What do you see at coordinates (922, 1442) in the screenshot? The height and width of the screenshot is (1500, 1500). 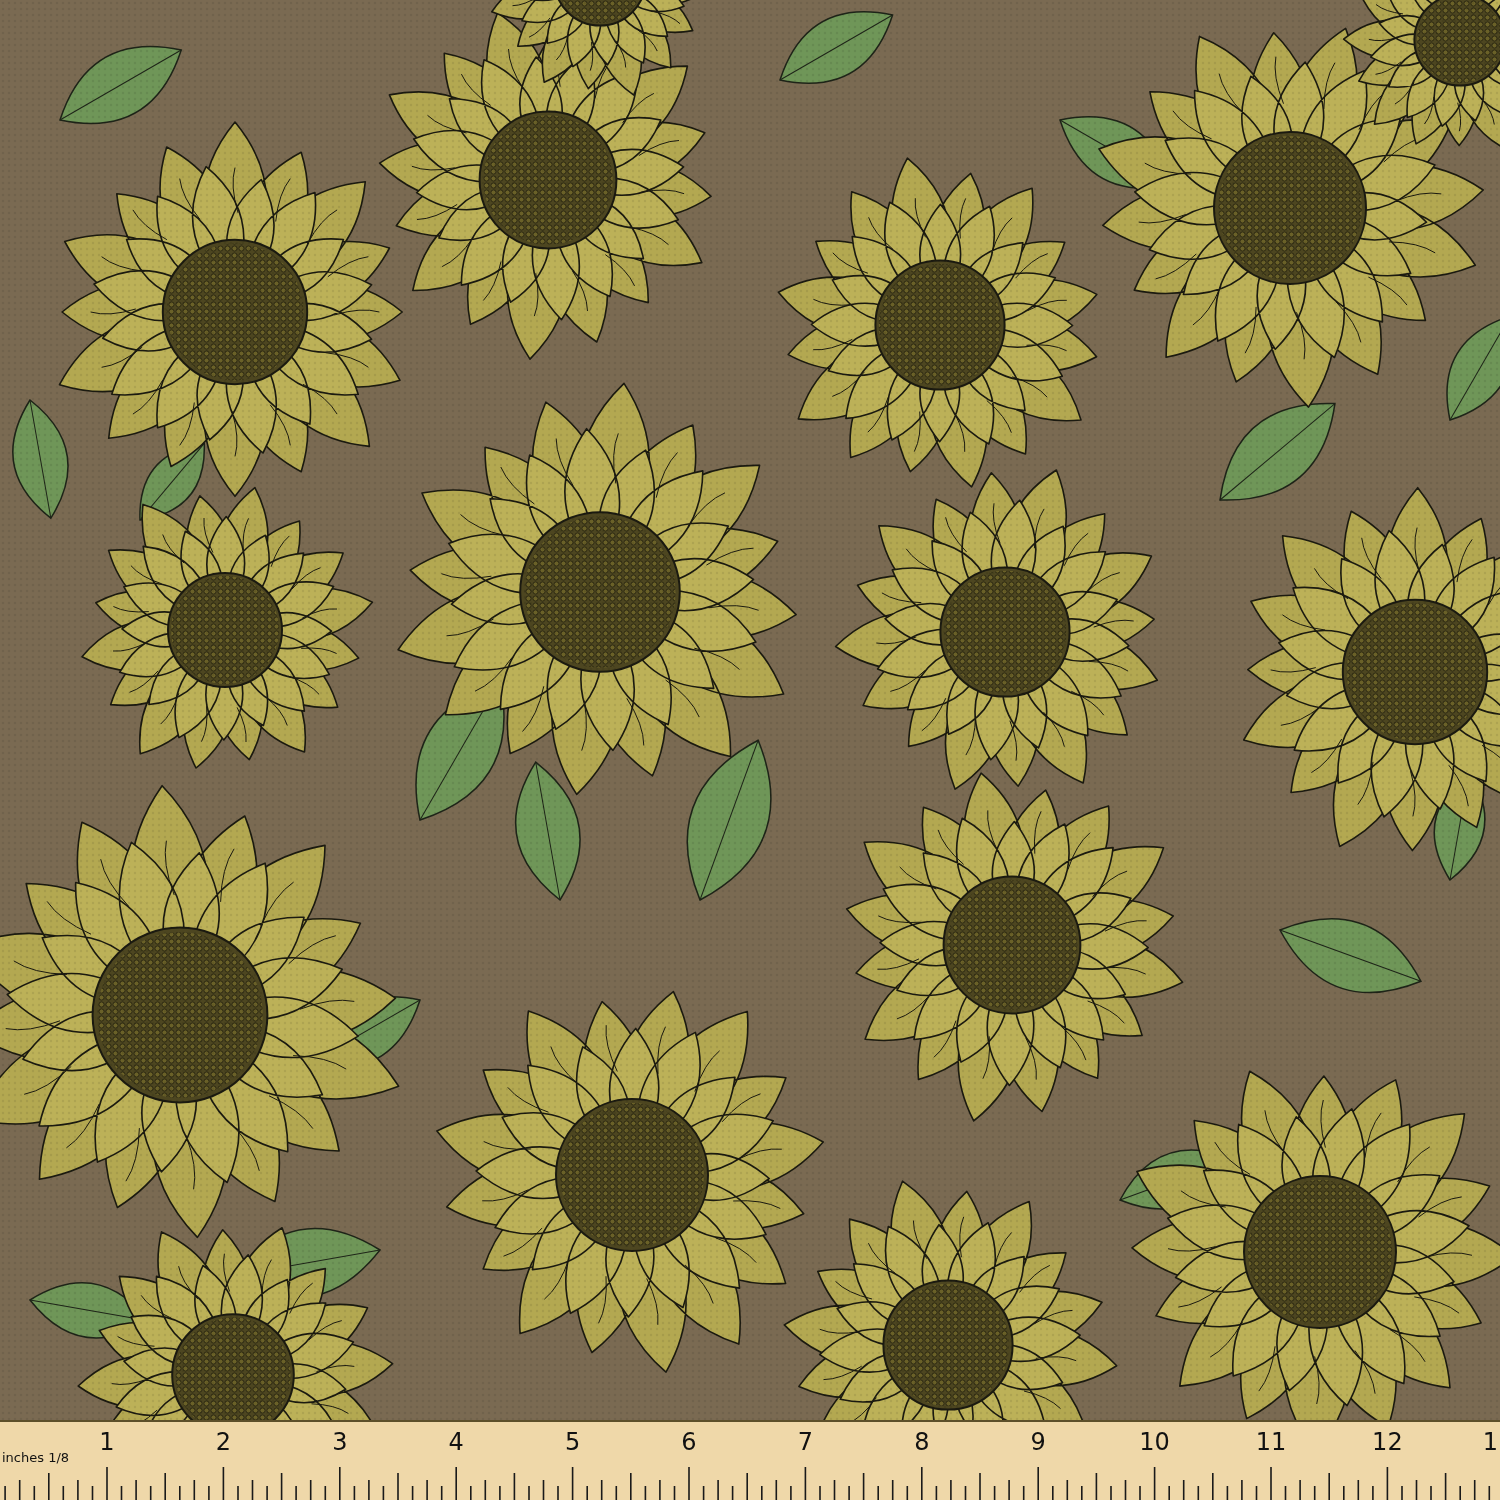 I see `ruler-number: 8` at bounding box center [922, 1442].